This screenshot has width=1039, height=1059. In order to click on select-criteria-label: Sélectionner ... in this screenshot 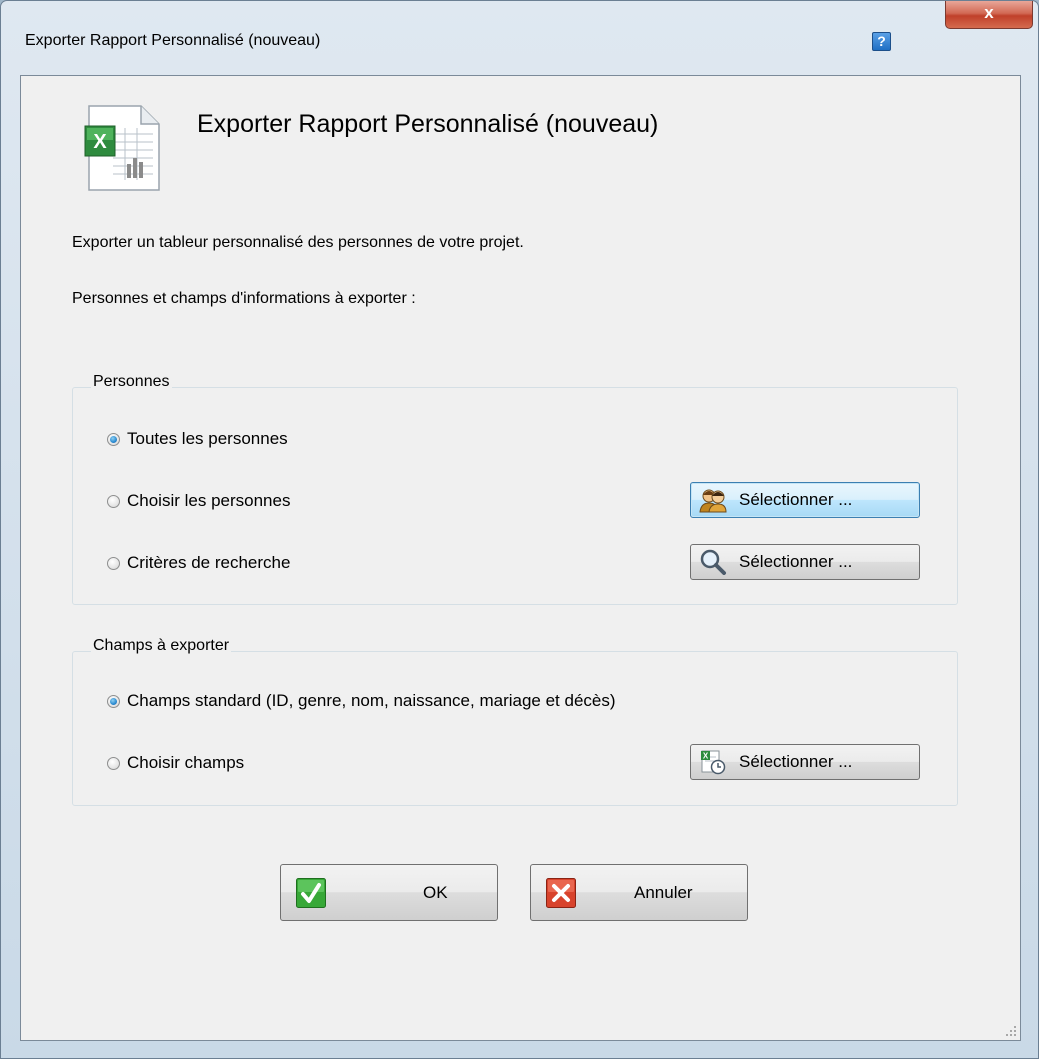, I will do `click(796, 561)`.